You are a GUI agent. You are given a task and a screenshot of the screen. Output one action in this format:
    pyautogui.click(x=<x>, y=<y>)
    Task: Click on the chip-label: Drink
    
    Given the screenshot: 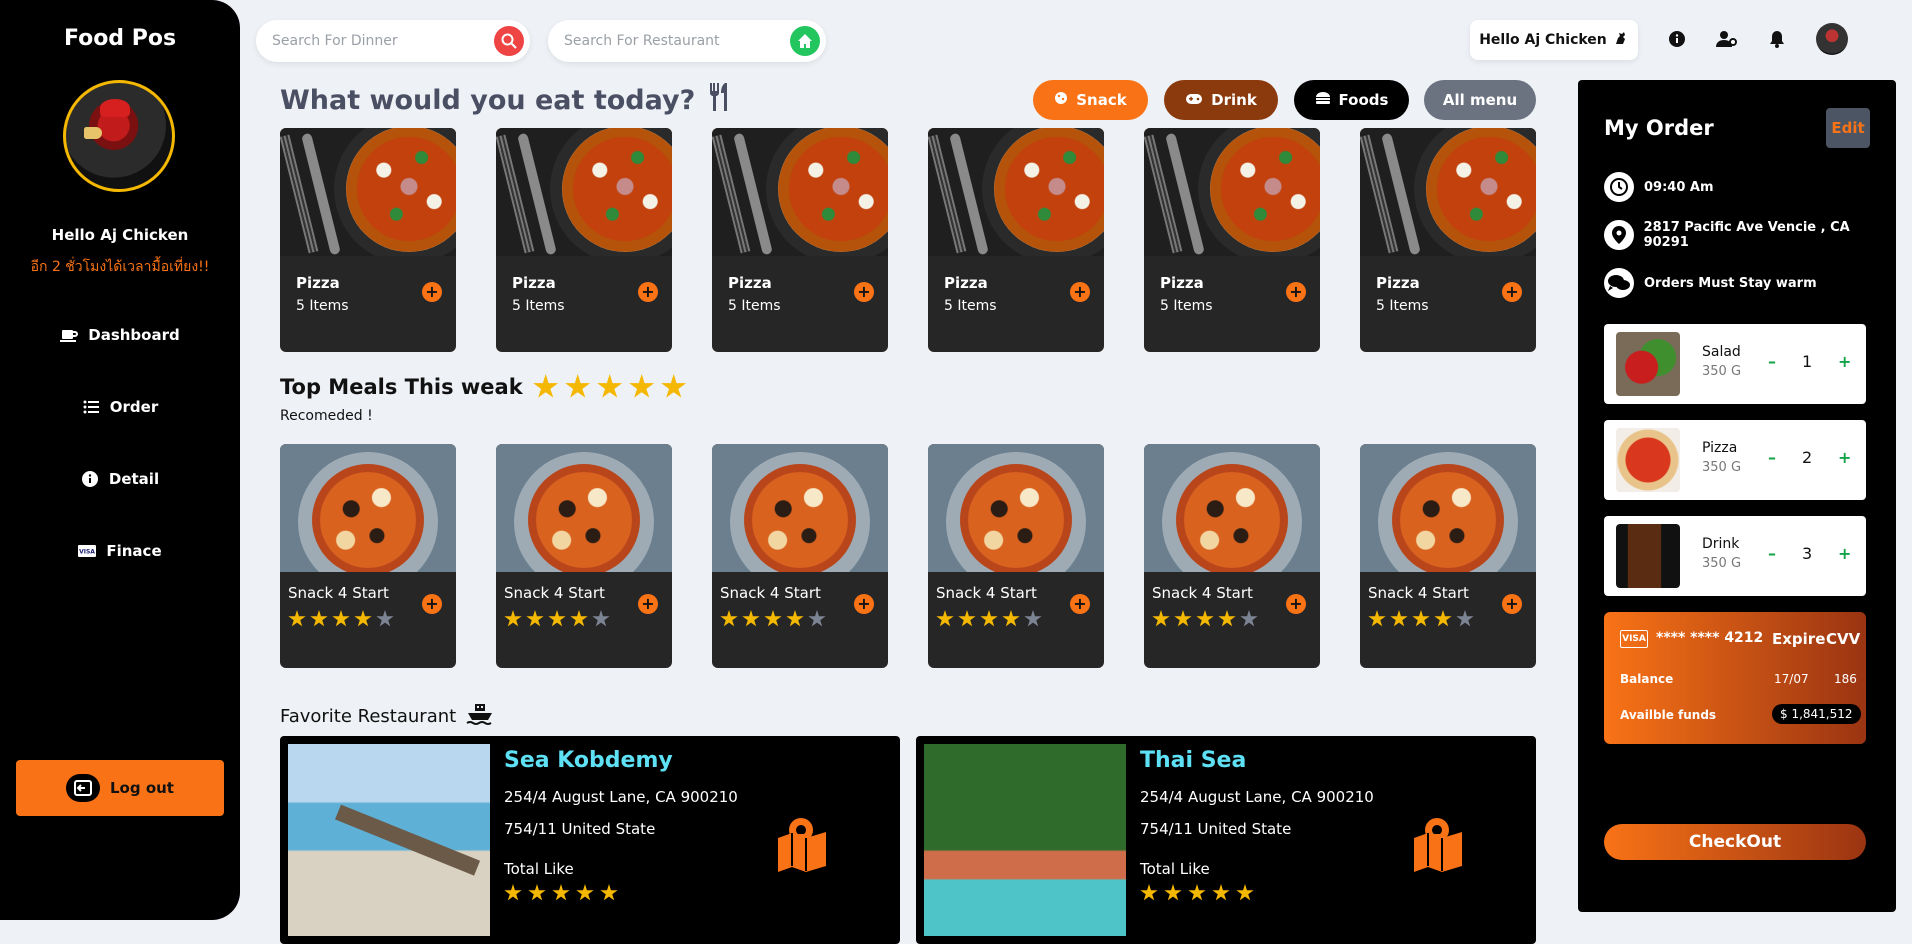 What is the action you would take?
    pyautogui.click(x=1234, y=100)
    